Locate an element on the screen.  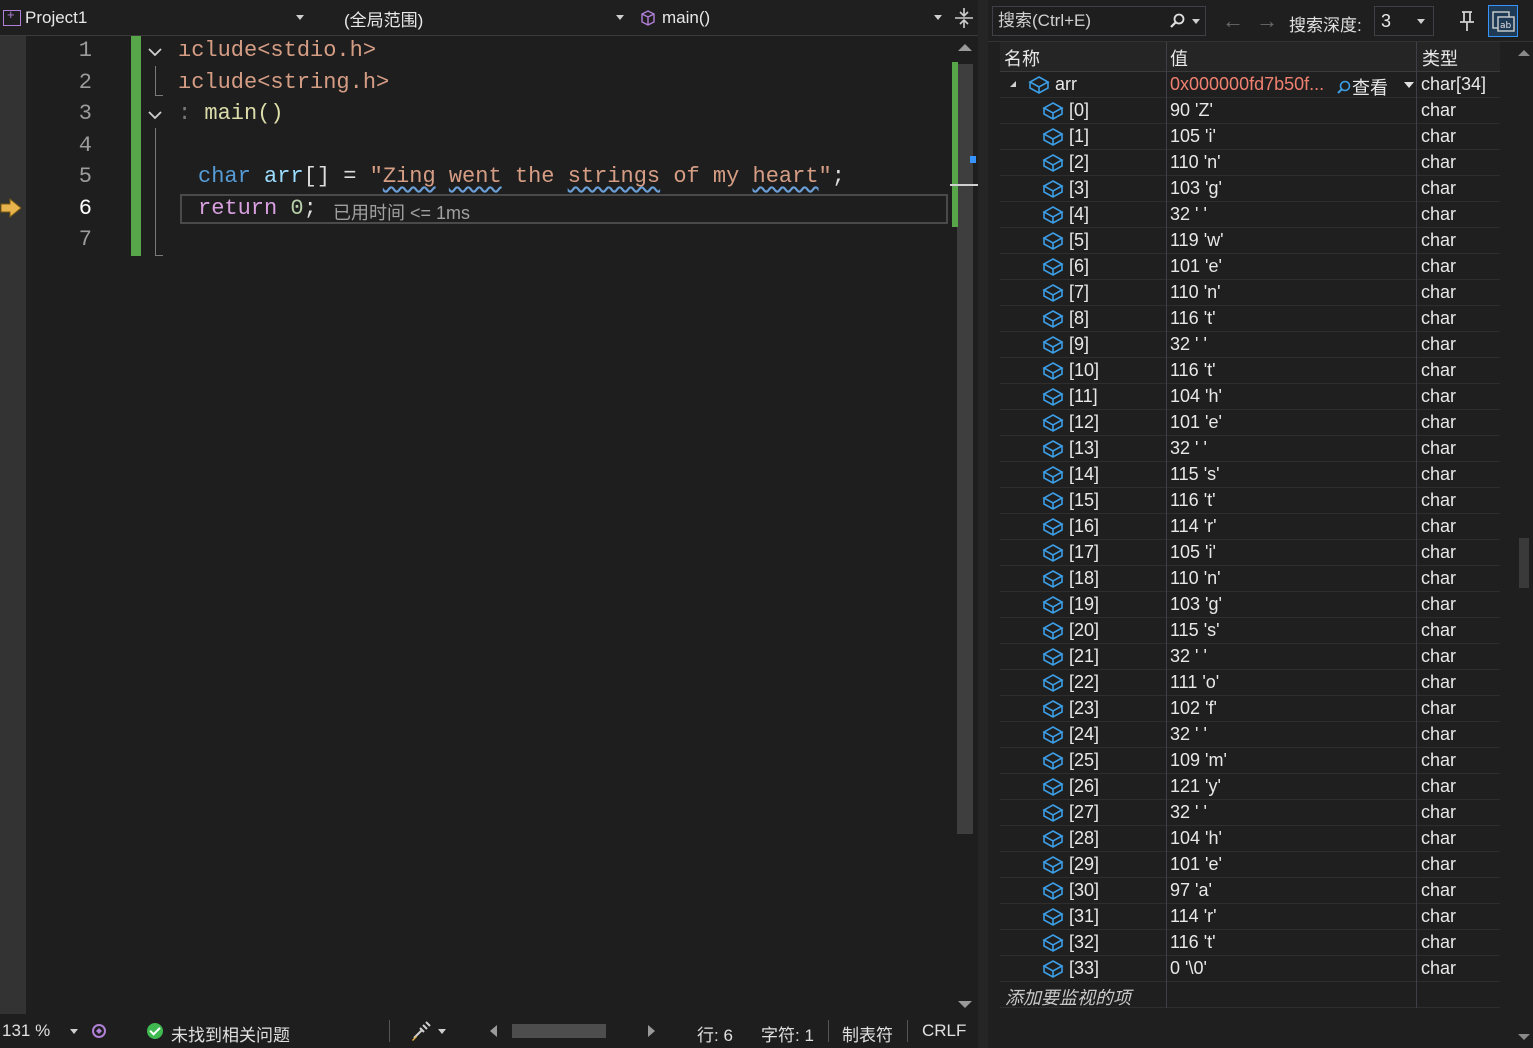
element-value: 97 'a' is located at coordinates (1293, 890).